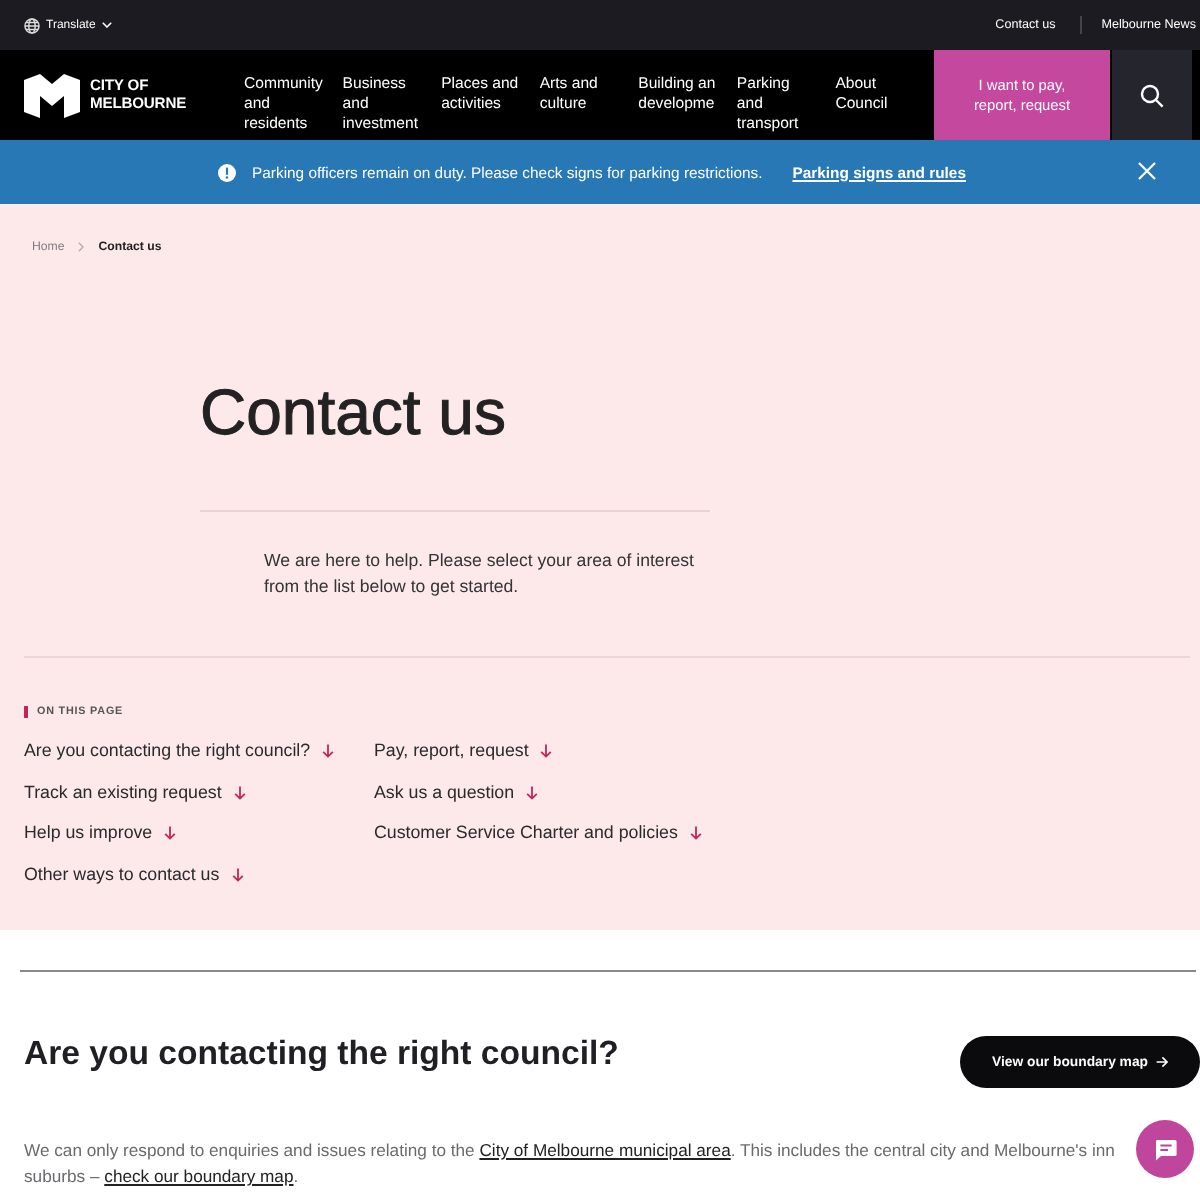 This screenshot has height=1200, width=1200. What do you see at coordinates (456, 792) in the screenshot?
I see `jump-link: Ask us a question` at bounding box center [456, 792].